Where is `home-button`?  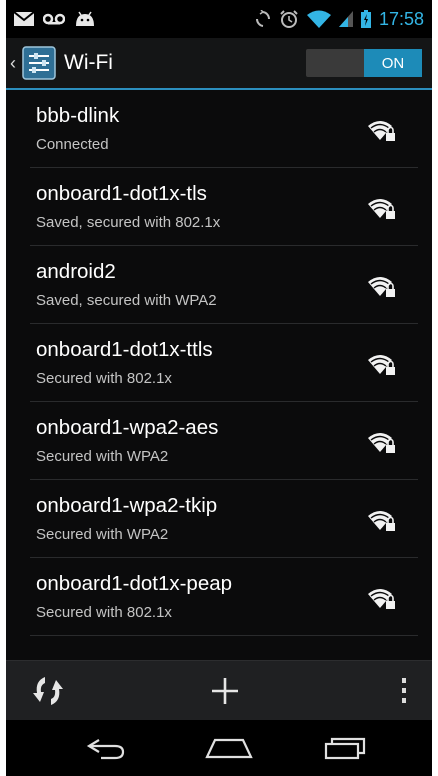 home-button is located at coordinates (229, 748).